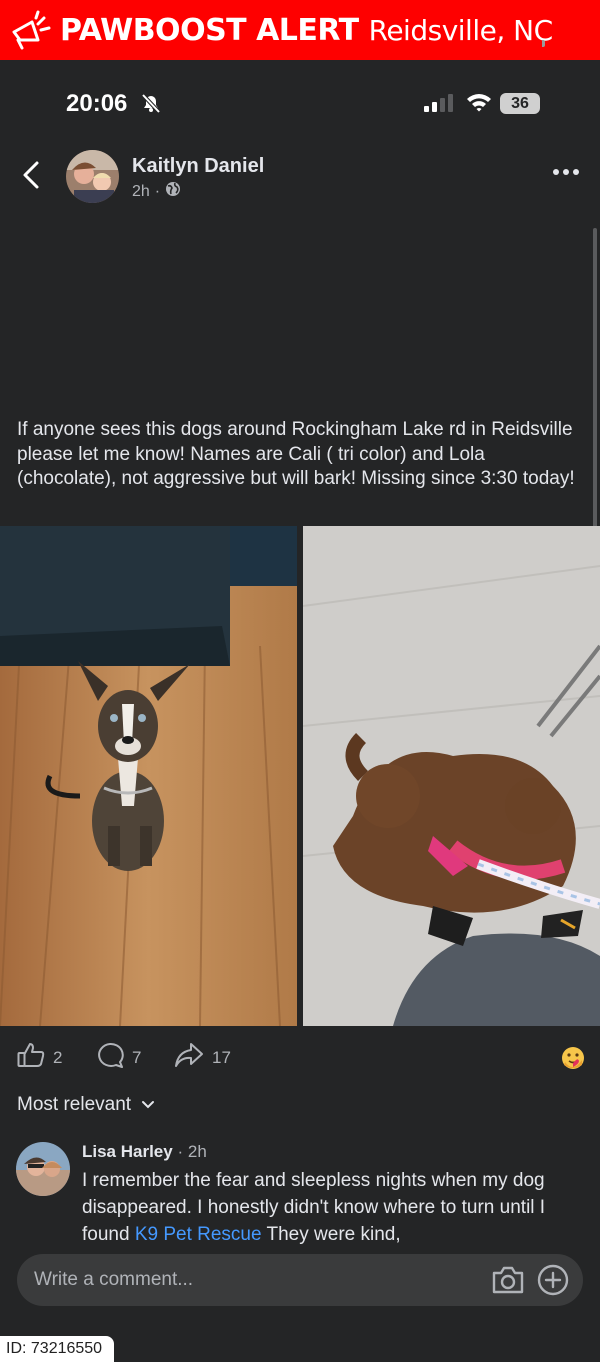 The width and height of the screenshot is (600, 1362). What do you see at coordinates (92, 176) in the screenshot?
I see `author-avatar` at bounding box center [92, 176].